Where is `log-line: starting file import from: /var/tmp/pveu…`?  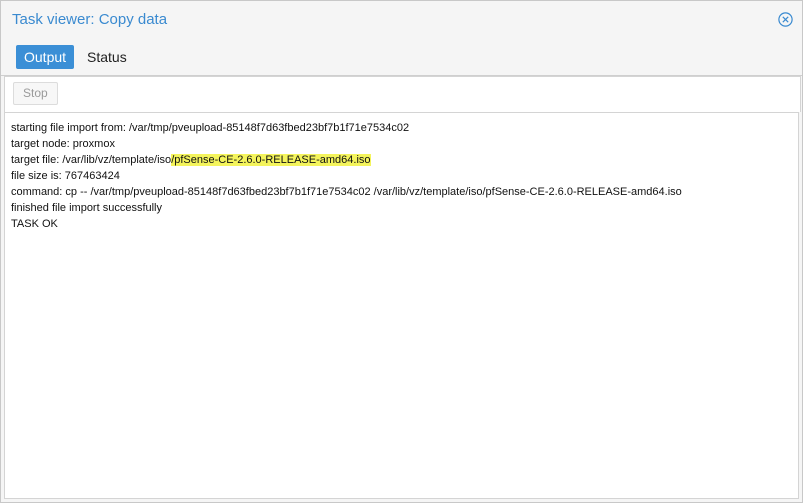
log-line: starting file import from: /var/tmp/pveu… is located at coordinates (210, 128).